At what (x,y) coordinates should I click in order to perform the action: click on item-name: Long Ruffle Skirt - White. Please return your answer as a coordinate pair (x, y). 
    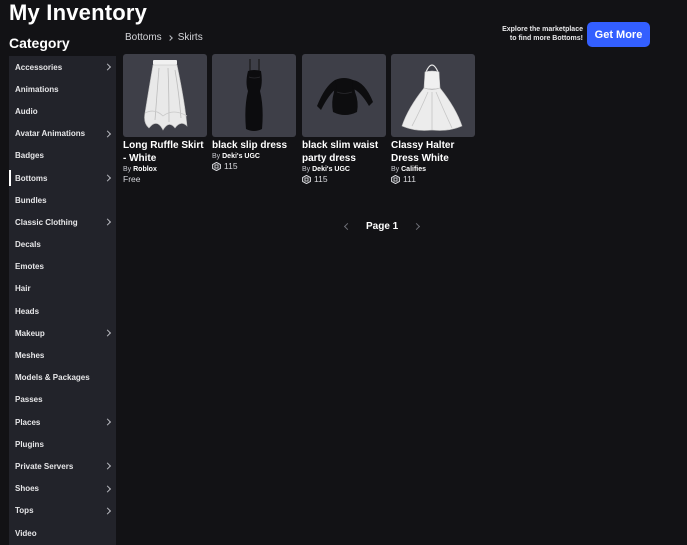
    Looking at the image, I should click on (165, 152).